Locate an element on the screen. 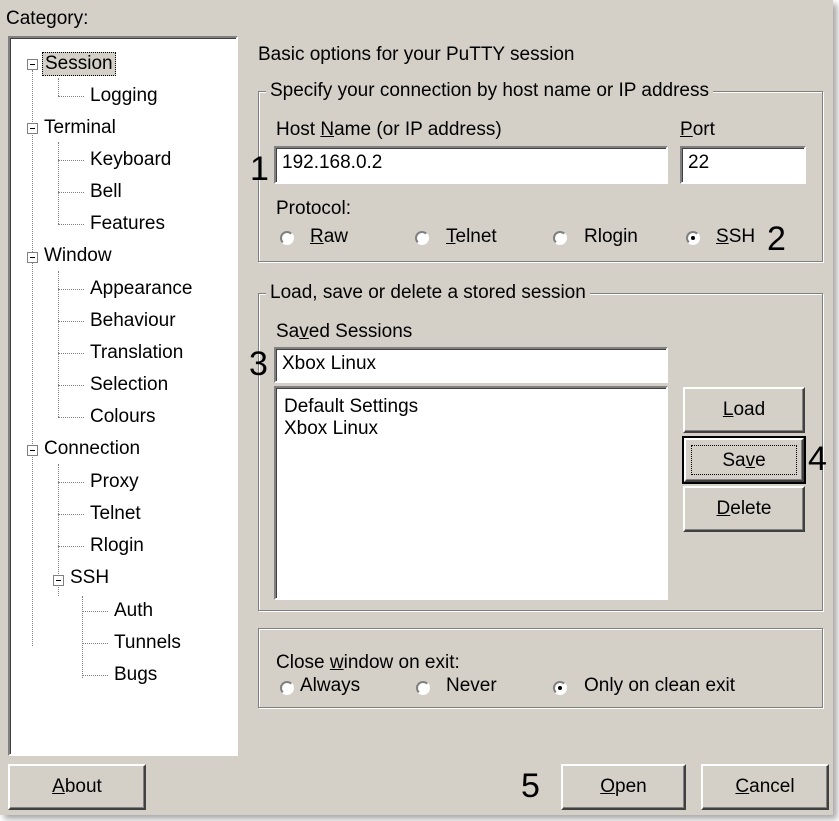 The height and width of the screenshot is (821, 839). tree-item-auth: Auth is located at coordinates (133, 611).